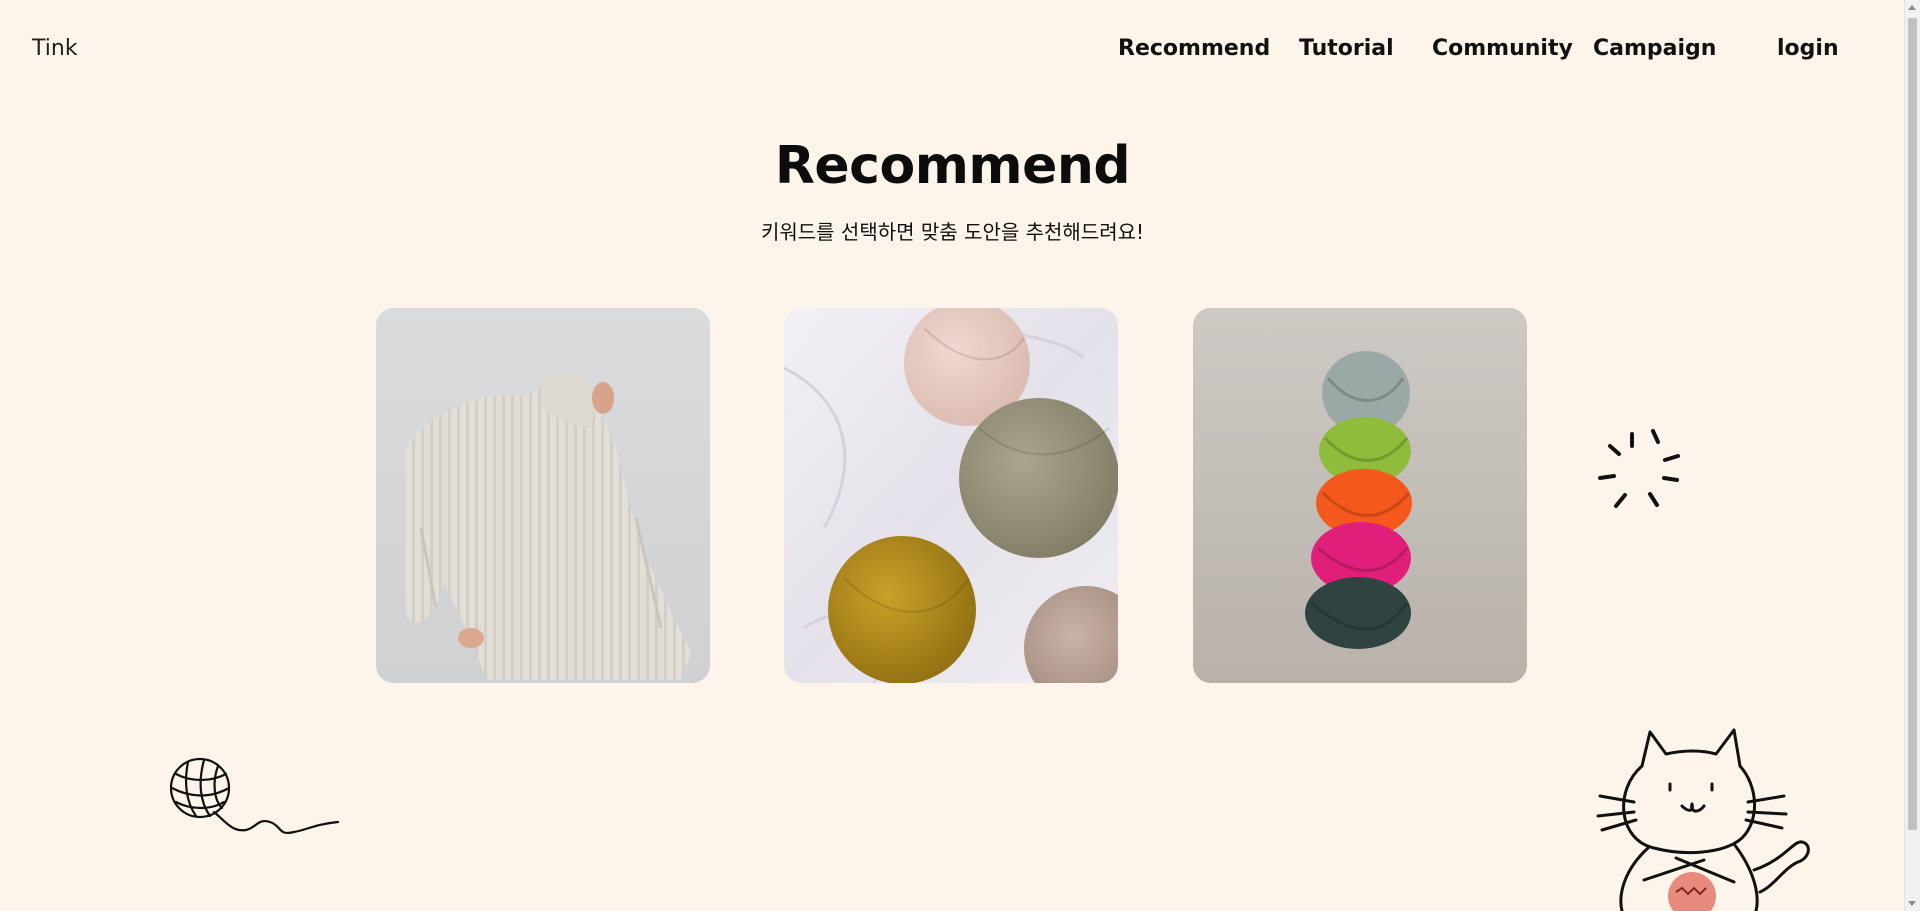  I want to click on nav-login: login, so click(1808, 48).